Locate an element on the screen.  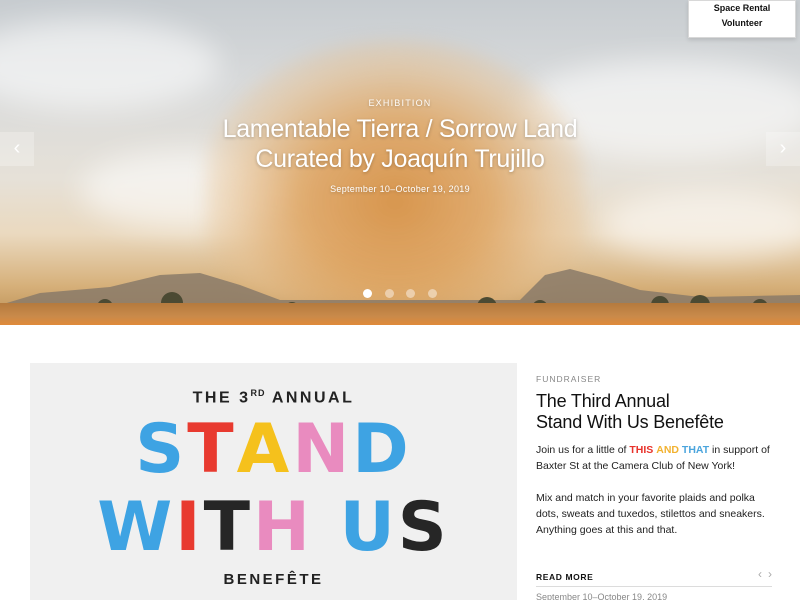
menu-item-space-rental: Space Rental is located at coordinates (742, 8).